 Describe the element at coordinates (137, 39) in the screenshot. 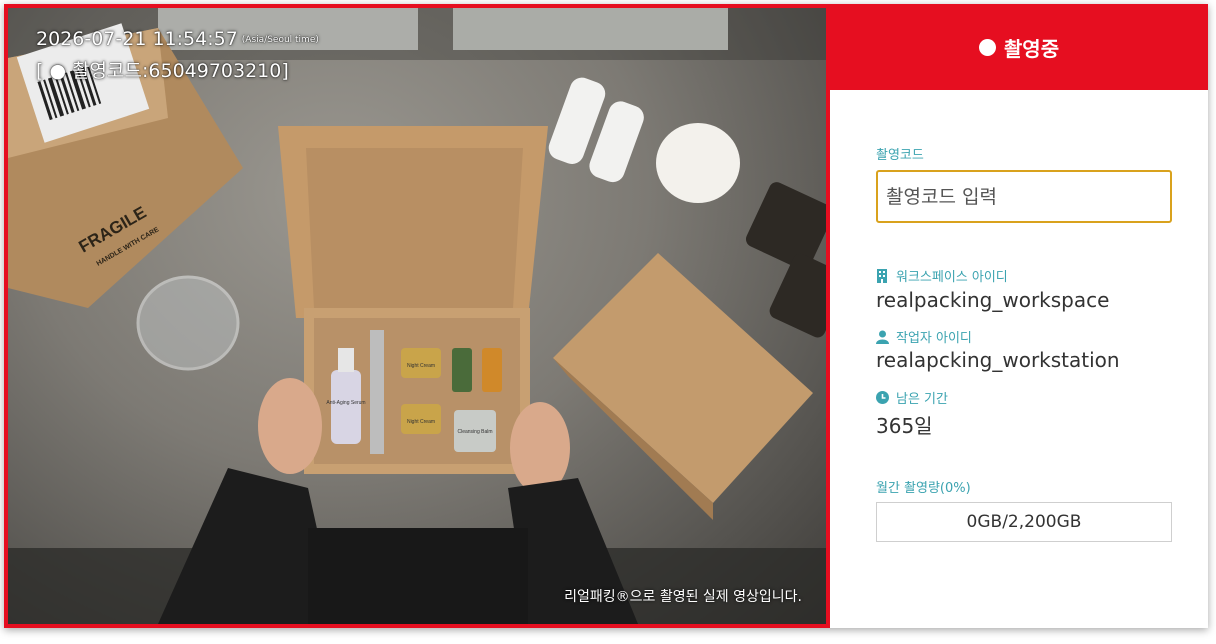

I see `timestamp: 2026-07-21 11:54:57` at that location.